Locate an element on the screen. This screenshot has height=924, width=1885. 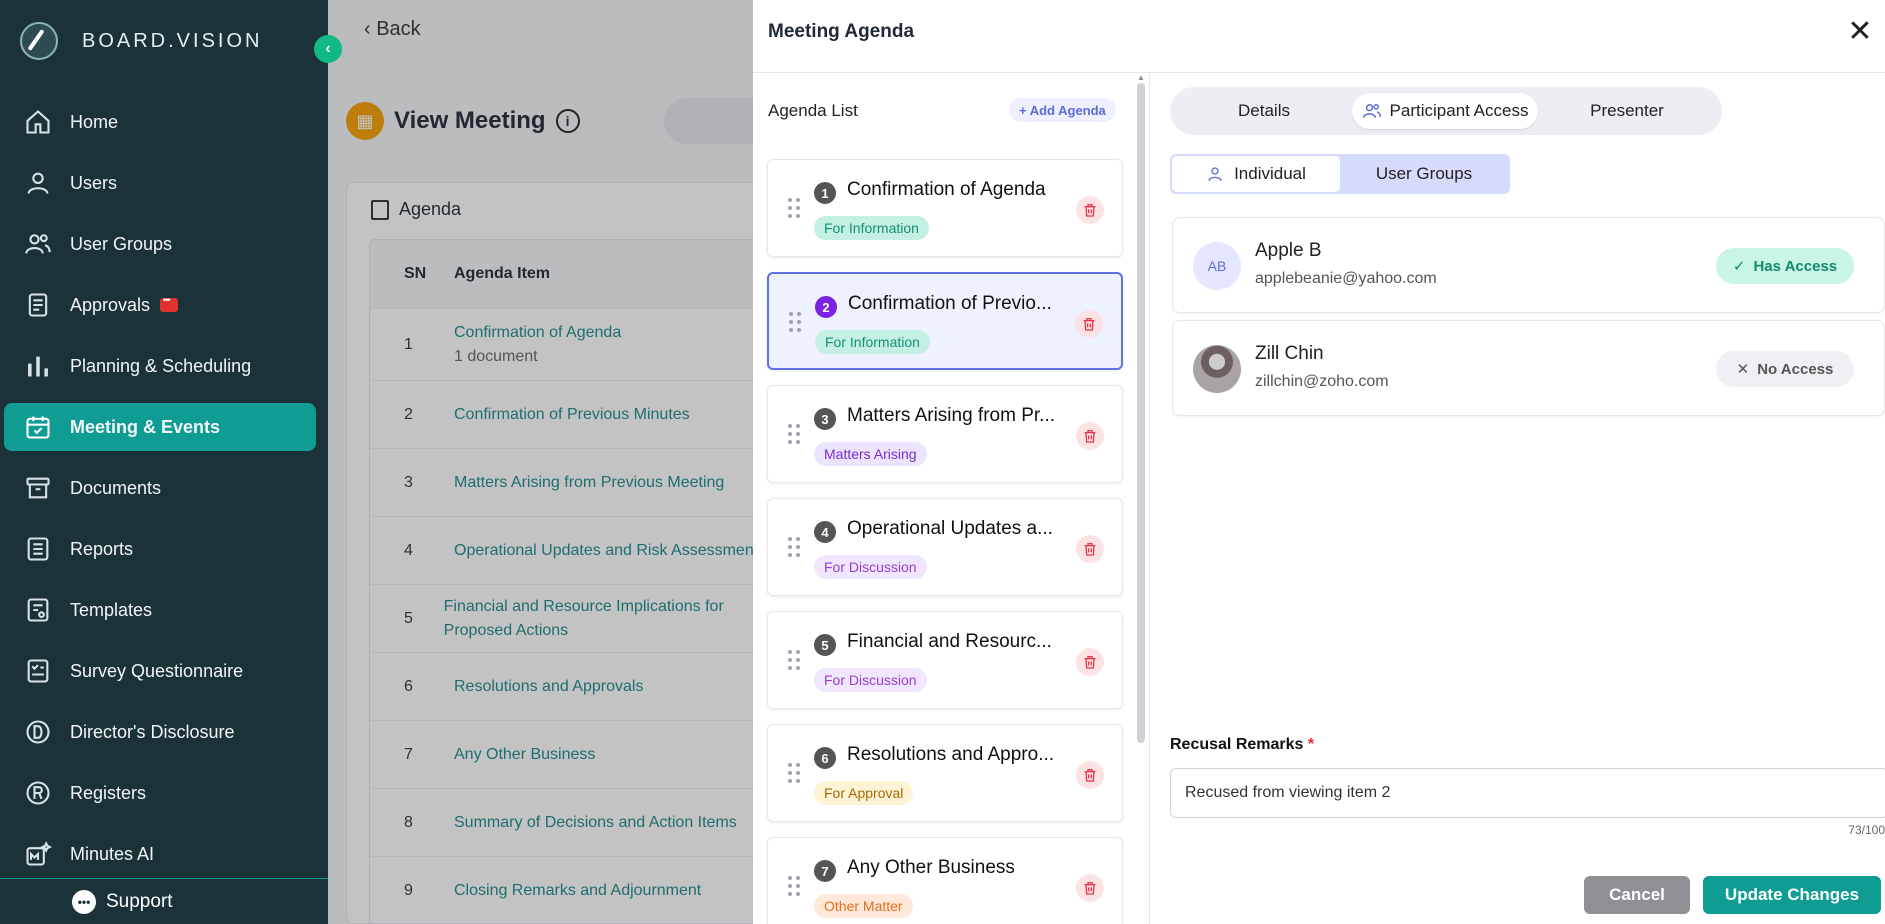
sidebar-item-label: Reports is located at coordinates (102, 548).